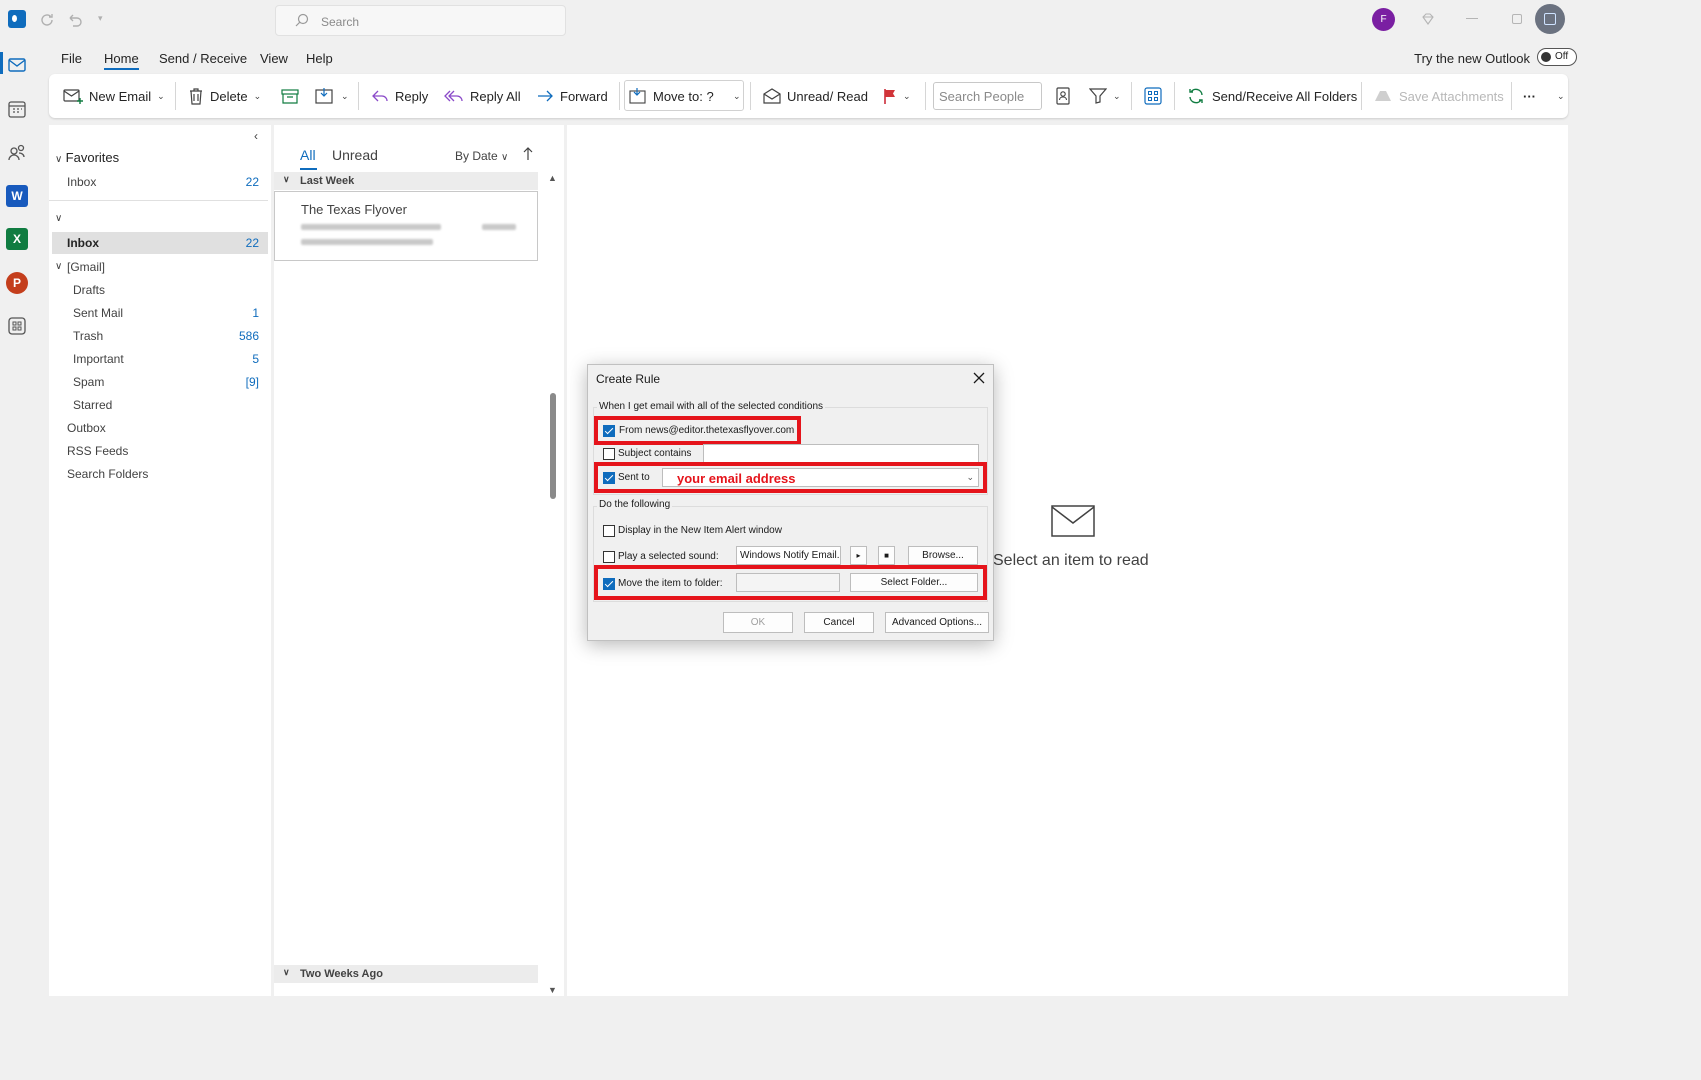 The width and height of the screenshot is (1701, 1080). What do you see at coordinates (481, 156) in the screenshot?
I see `sort-by-date-dropdown: By Date ∨` at bounding box center [481, 156].